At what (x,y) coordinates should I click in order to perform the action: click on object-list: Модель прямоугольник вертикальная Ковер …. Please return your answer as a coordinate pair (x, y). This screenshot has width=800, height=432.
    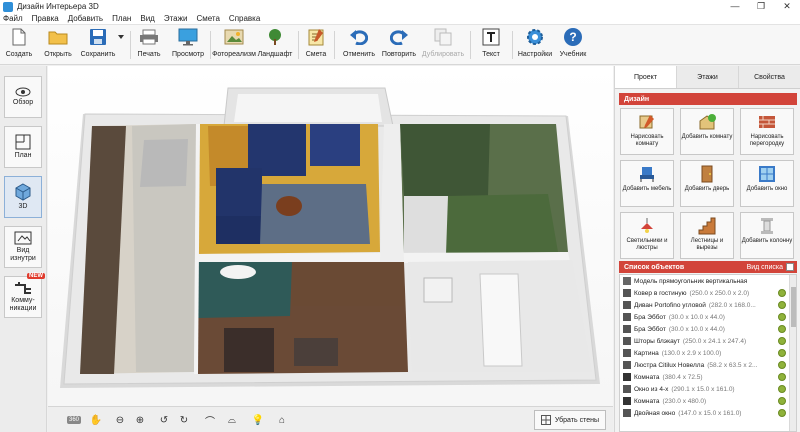
    Looking at the image, I should click on (708, 353).